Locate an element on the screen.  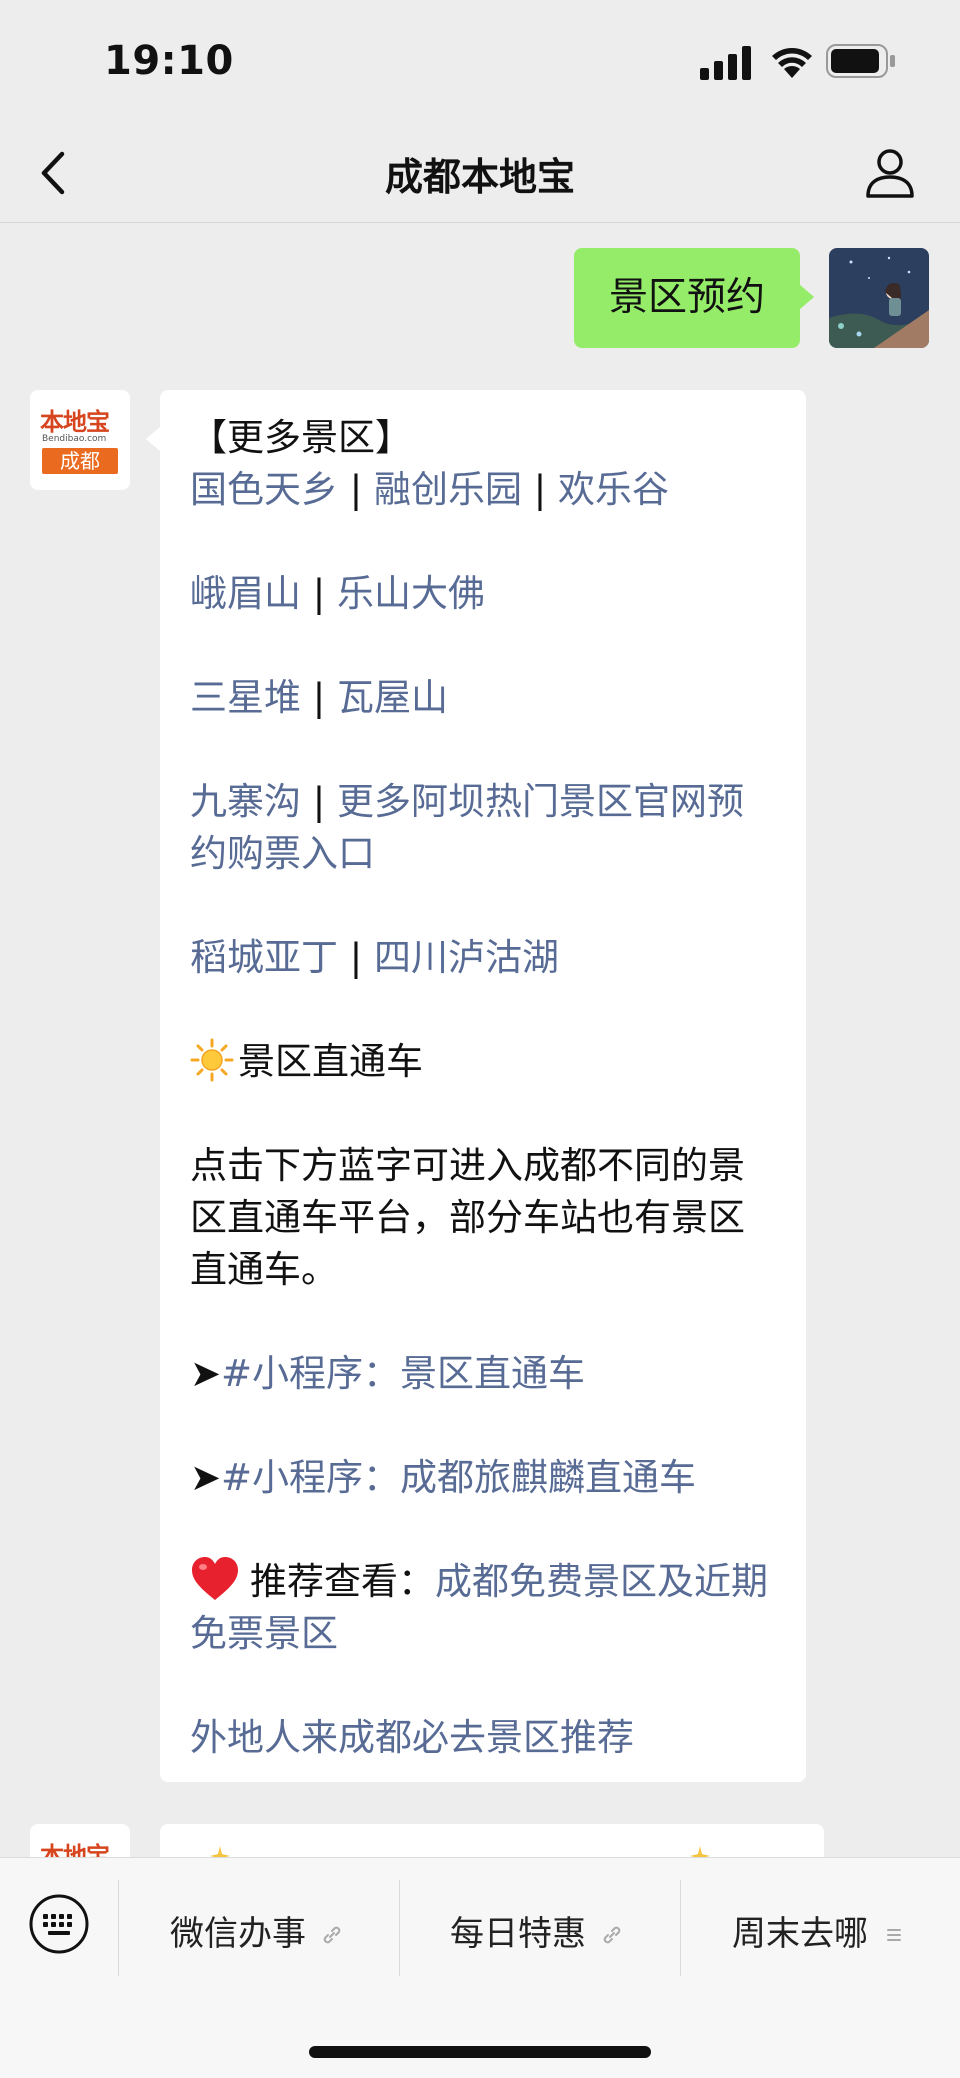
menu-item-label: 周末去哪 is located at coordinates (800, 1934).